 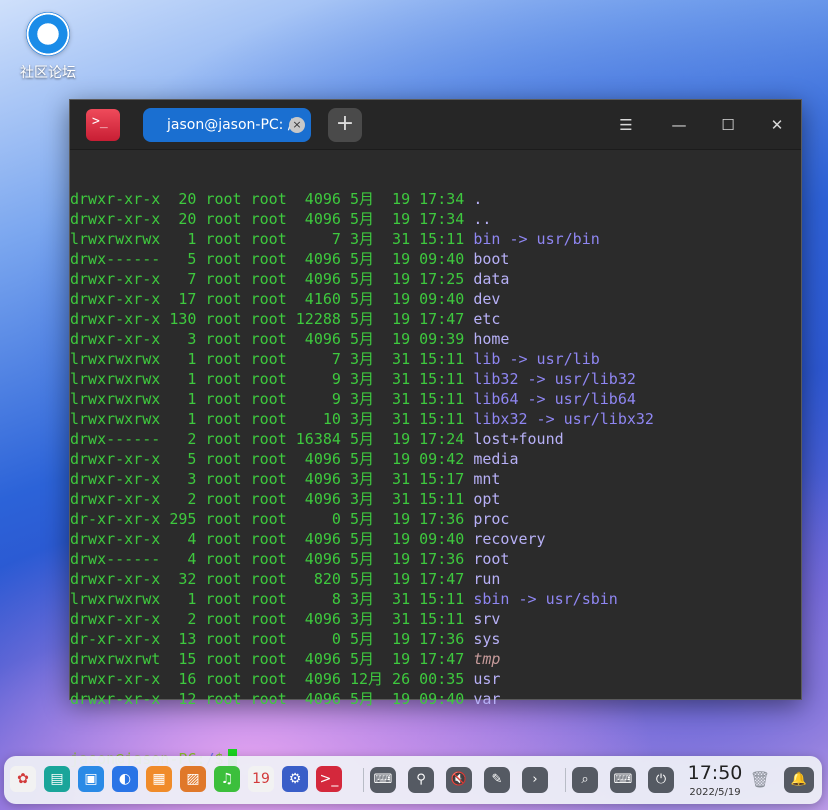 What do you see at coordinates (272, 339) in the screenshot?
I see `listing-meta: drwxr-xr-x 3 root root 4096 5月 19 09:39` at bounding box center [272, 339].